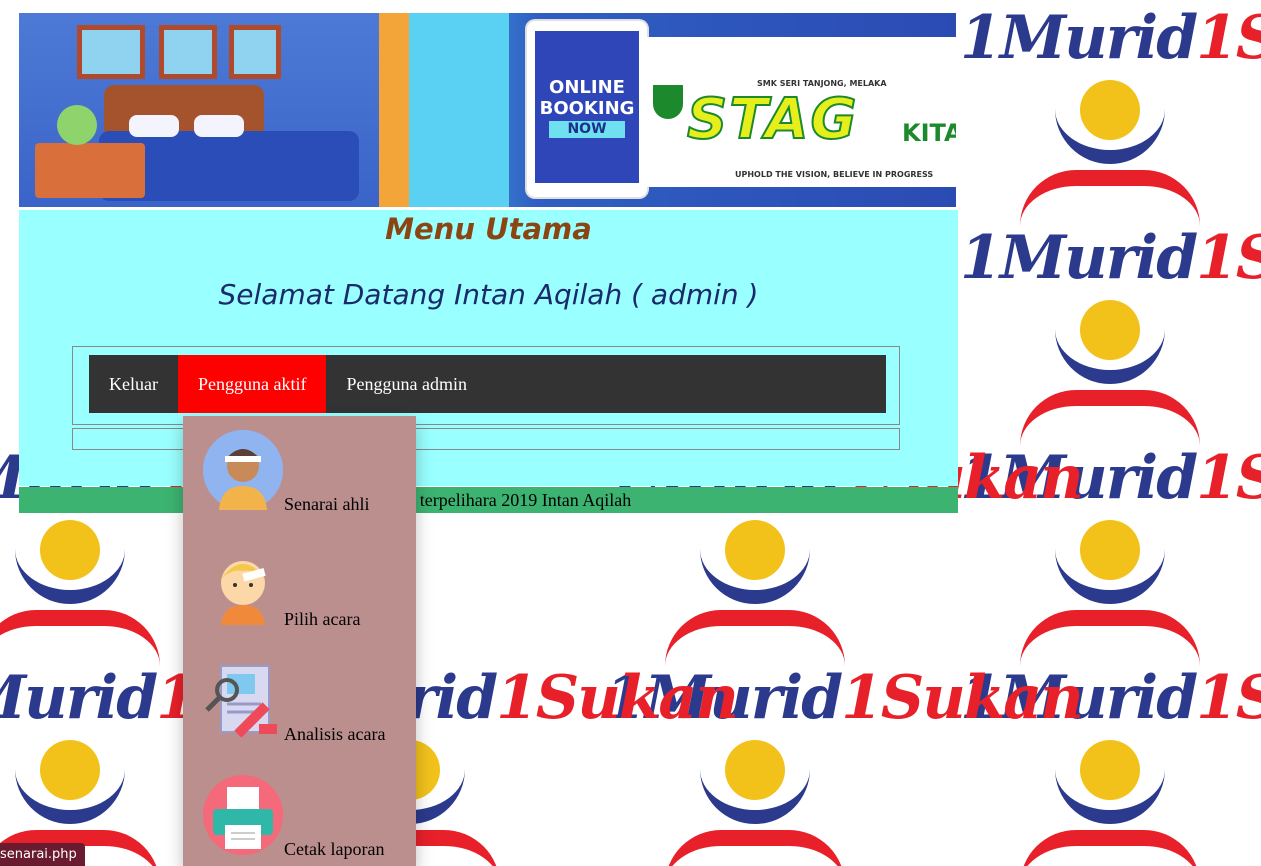  I want to click on athlete-icon, so click(243, 585).